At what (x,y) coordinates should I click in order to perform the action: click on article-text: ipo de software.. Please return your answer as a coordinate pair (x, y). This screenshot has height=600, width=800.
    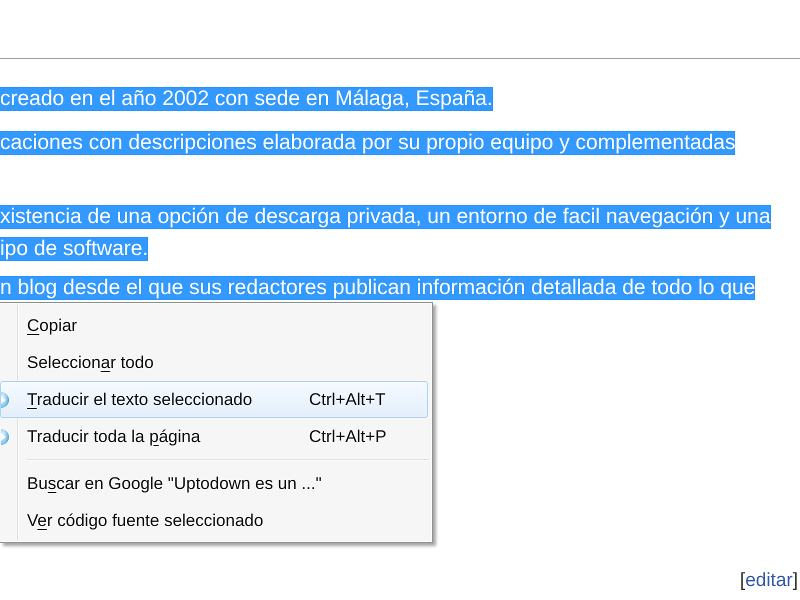
    Looking at the image, I should click on (74, 249).